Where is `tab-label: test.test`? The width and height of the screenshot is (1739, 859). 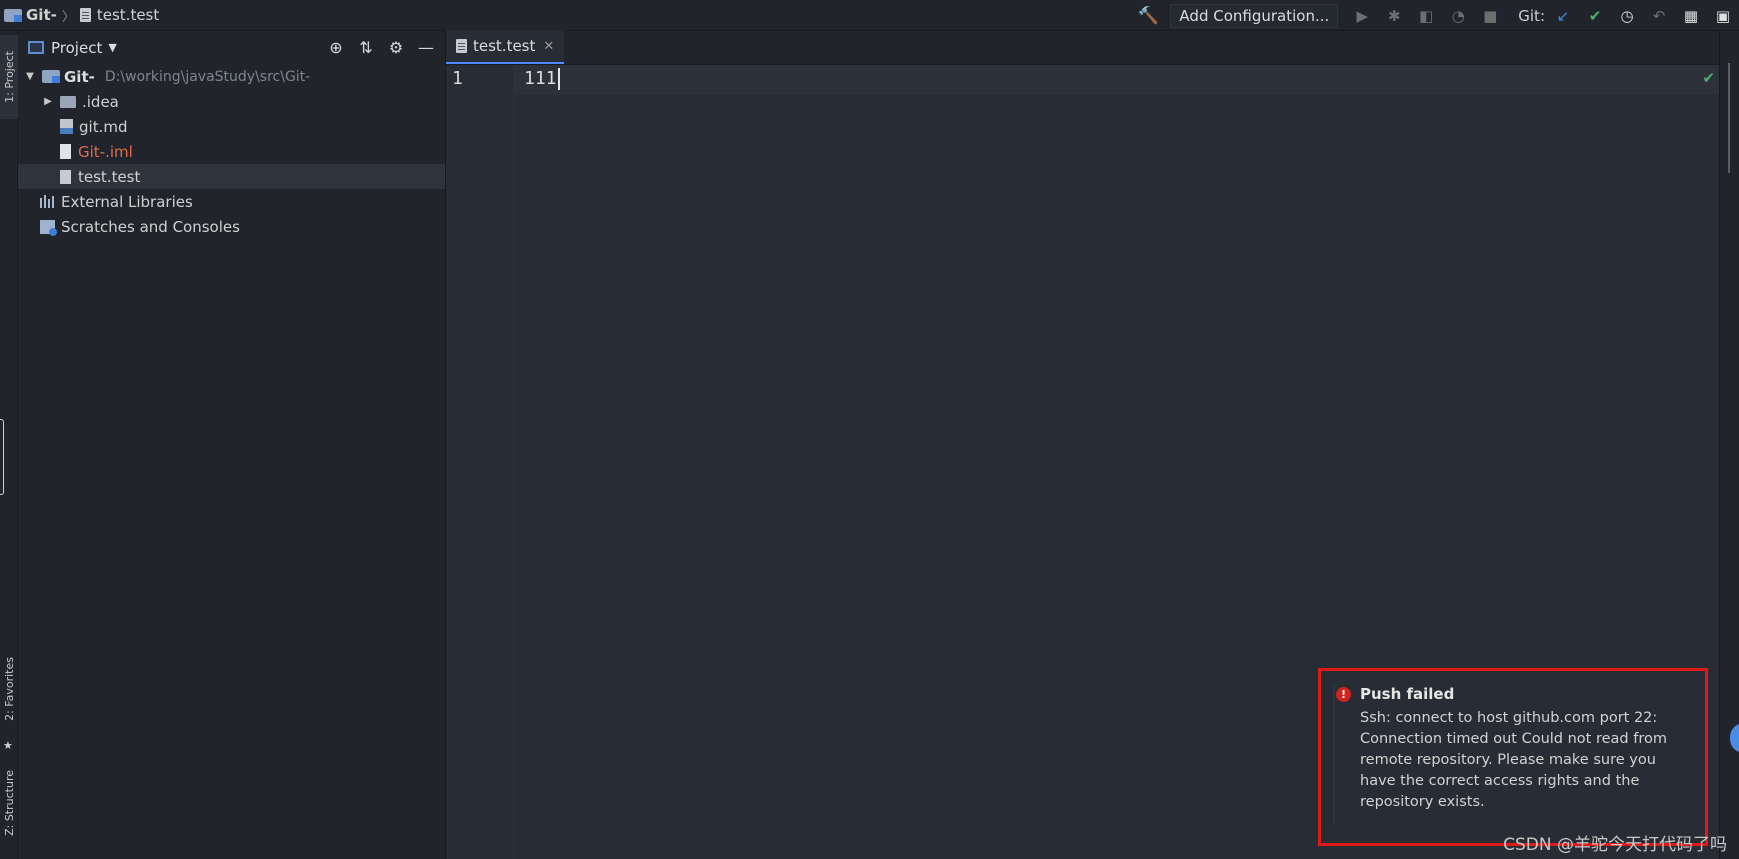
tab-label: test.test is located at coordinates (504, 46).